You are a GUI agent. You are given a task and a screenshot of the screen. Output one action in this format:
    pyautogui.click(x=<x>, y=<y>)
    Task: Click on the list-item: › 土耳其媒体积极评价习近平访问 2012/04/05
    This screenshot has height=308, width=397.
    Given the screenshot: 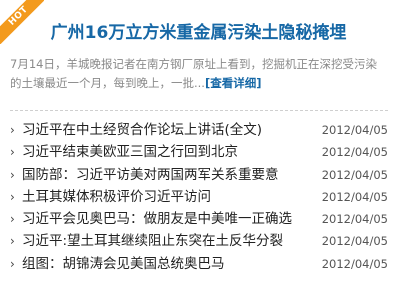 What is the action you would take?
    pyautogui.click(x=198, y=197)
    